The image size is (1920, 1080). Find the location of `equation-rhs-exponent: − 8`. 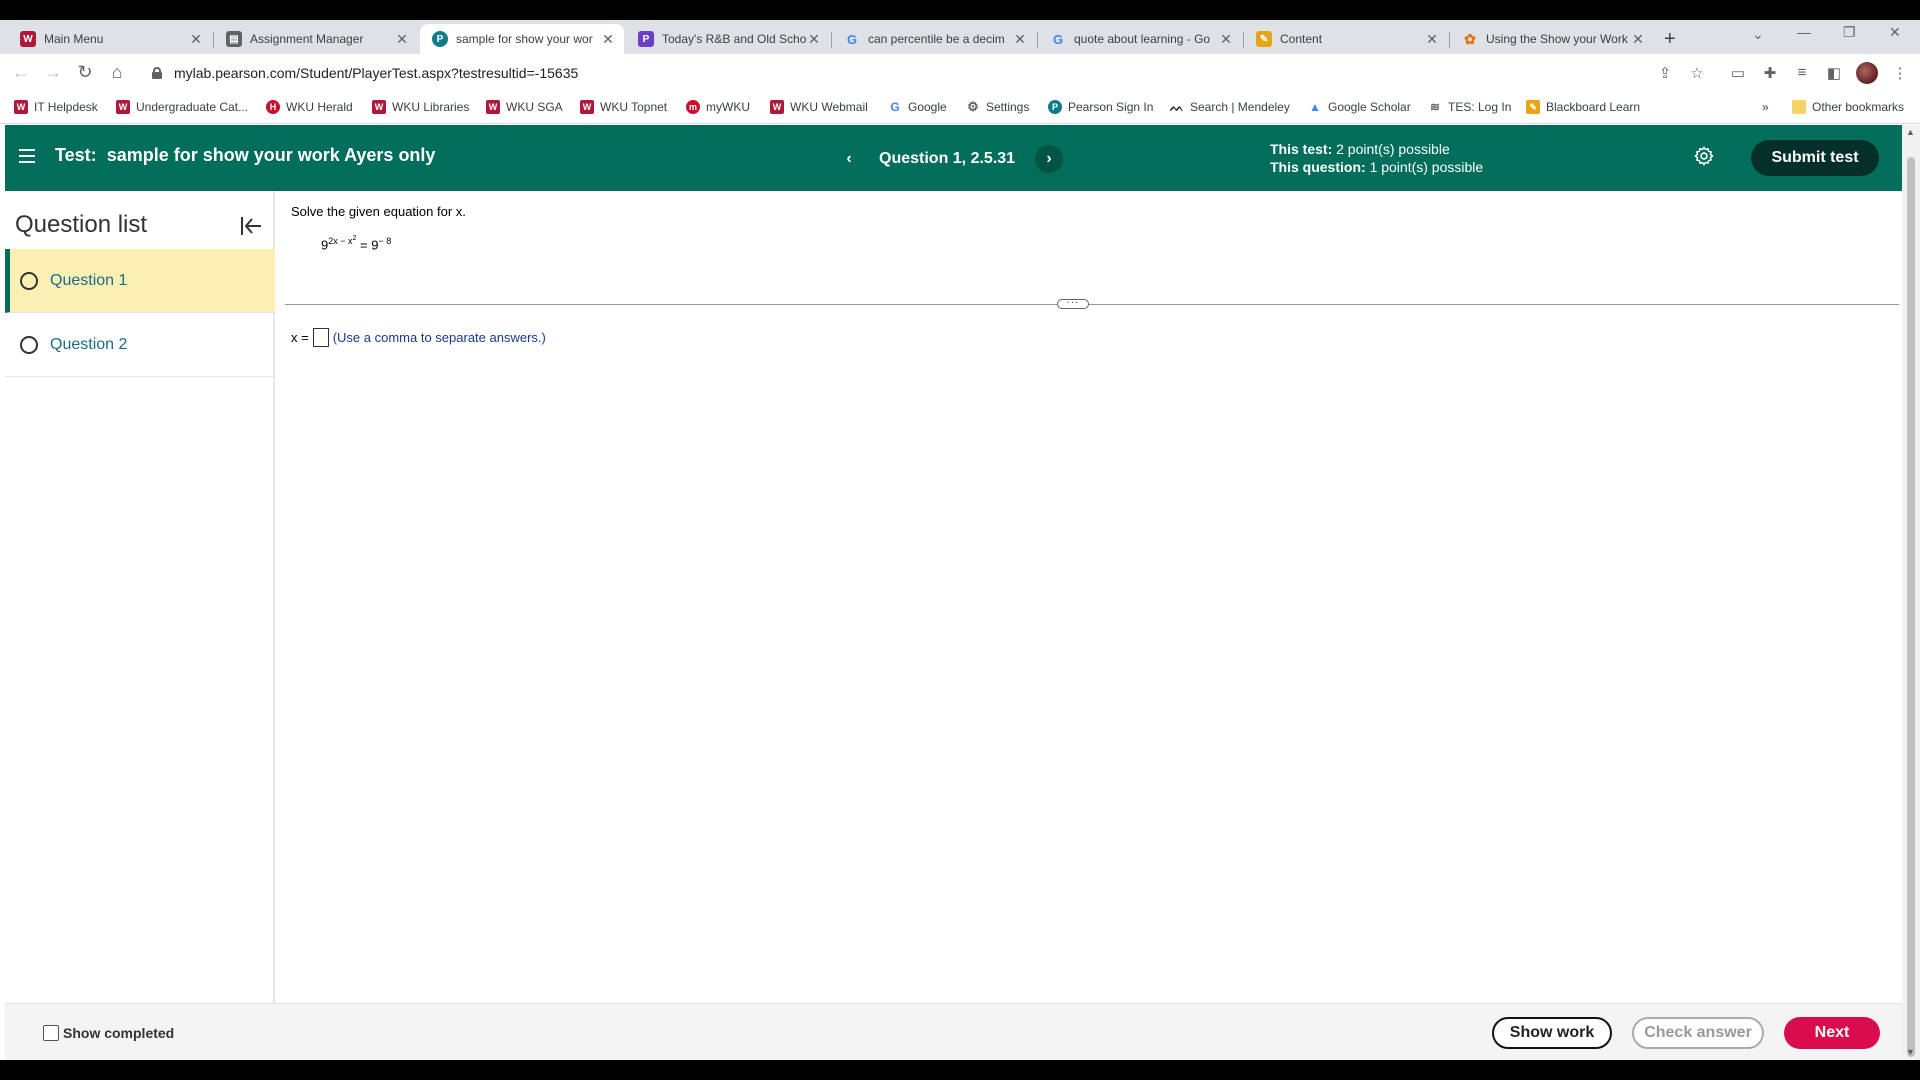

equation-rhs-exponent: − 8 is located at coordinates (385, 241).